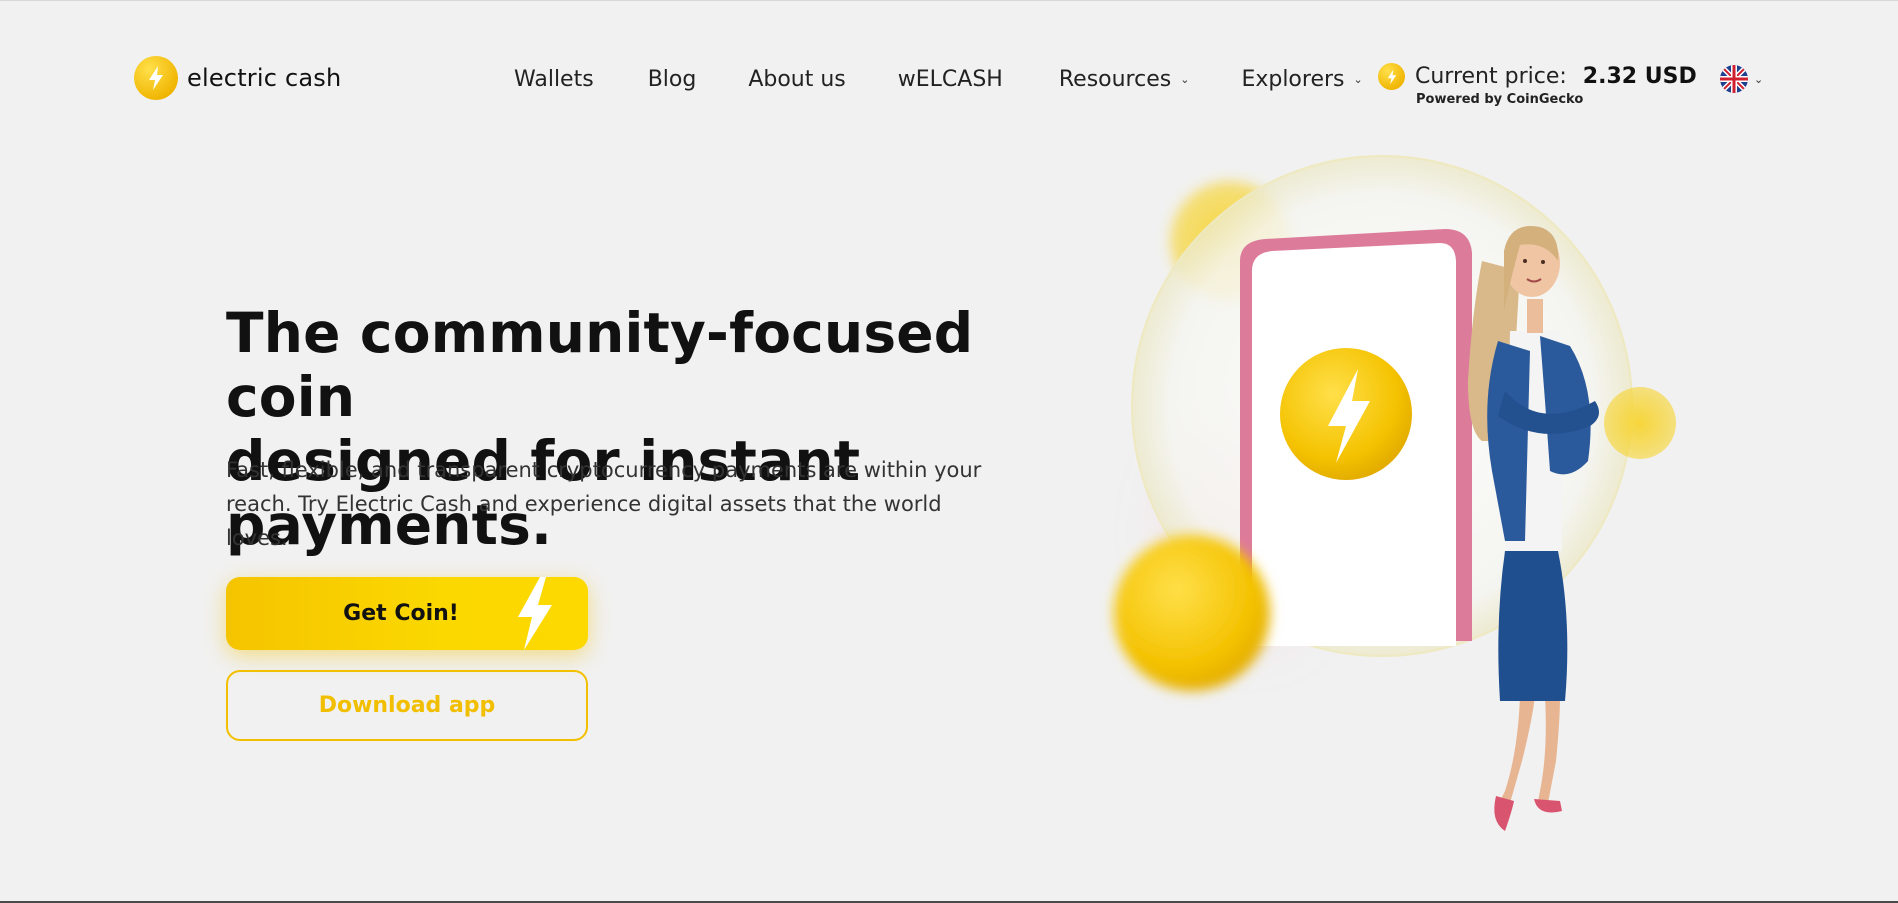 This screenshot has width=1898, height=903. I want to click on nav-blog: Blog, so click(672, 79).